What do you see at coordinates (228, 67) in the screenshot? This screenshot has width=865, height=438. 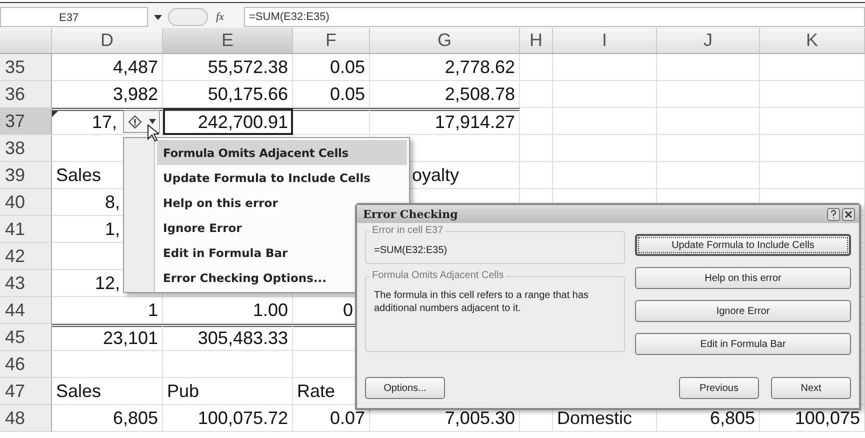 I see `table-cell: 55,572.38` at bounding box center [228, 67].